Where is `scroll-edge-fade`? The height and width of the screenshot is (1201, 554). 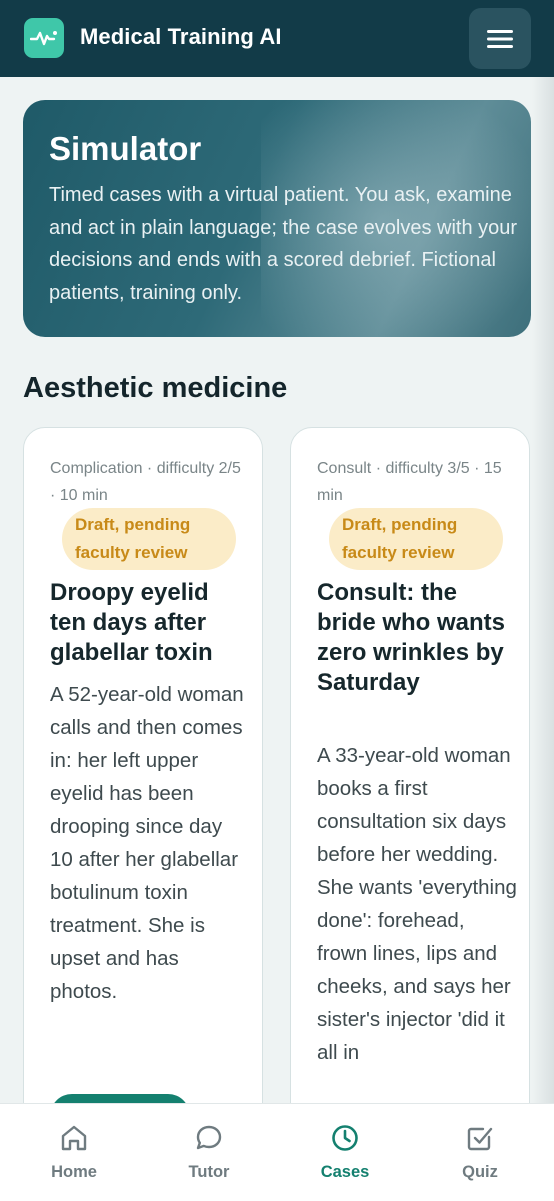
scroll-edge-fade is located at coordinates (543, 592).